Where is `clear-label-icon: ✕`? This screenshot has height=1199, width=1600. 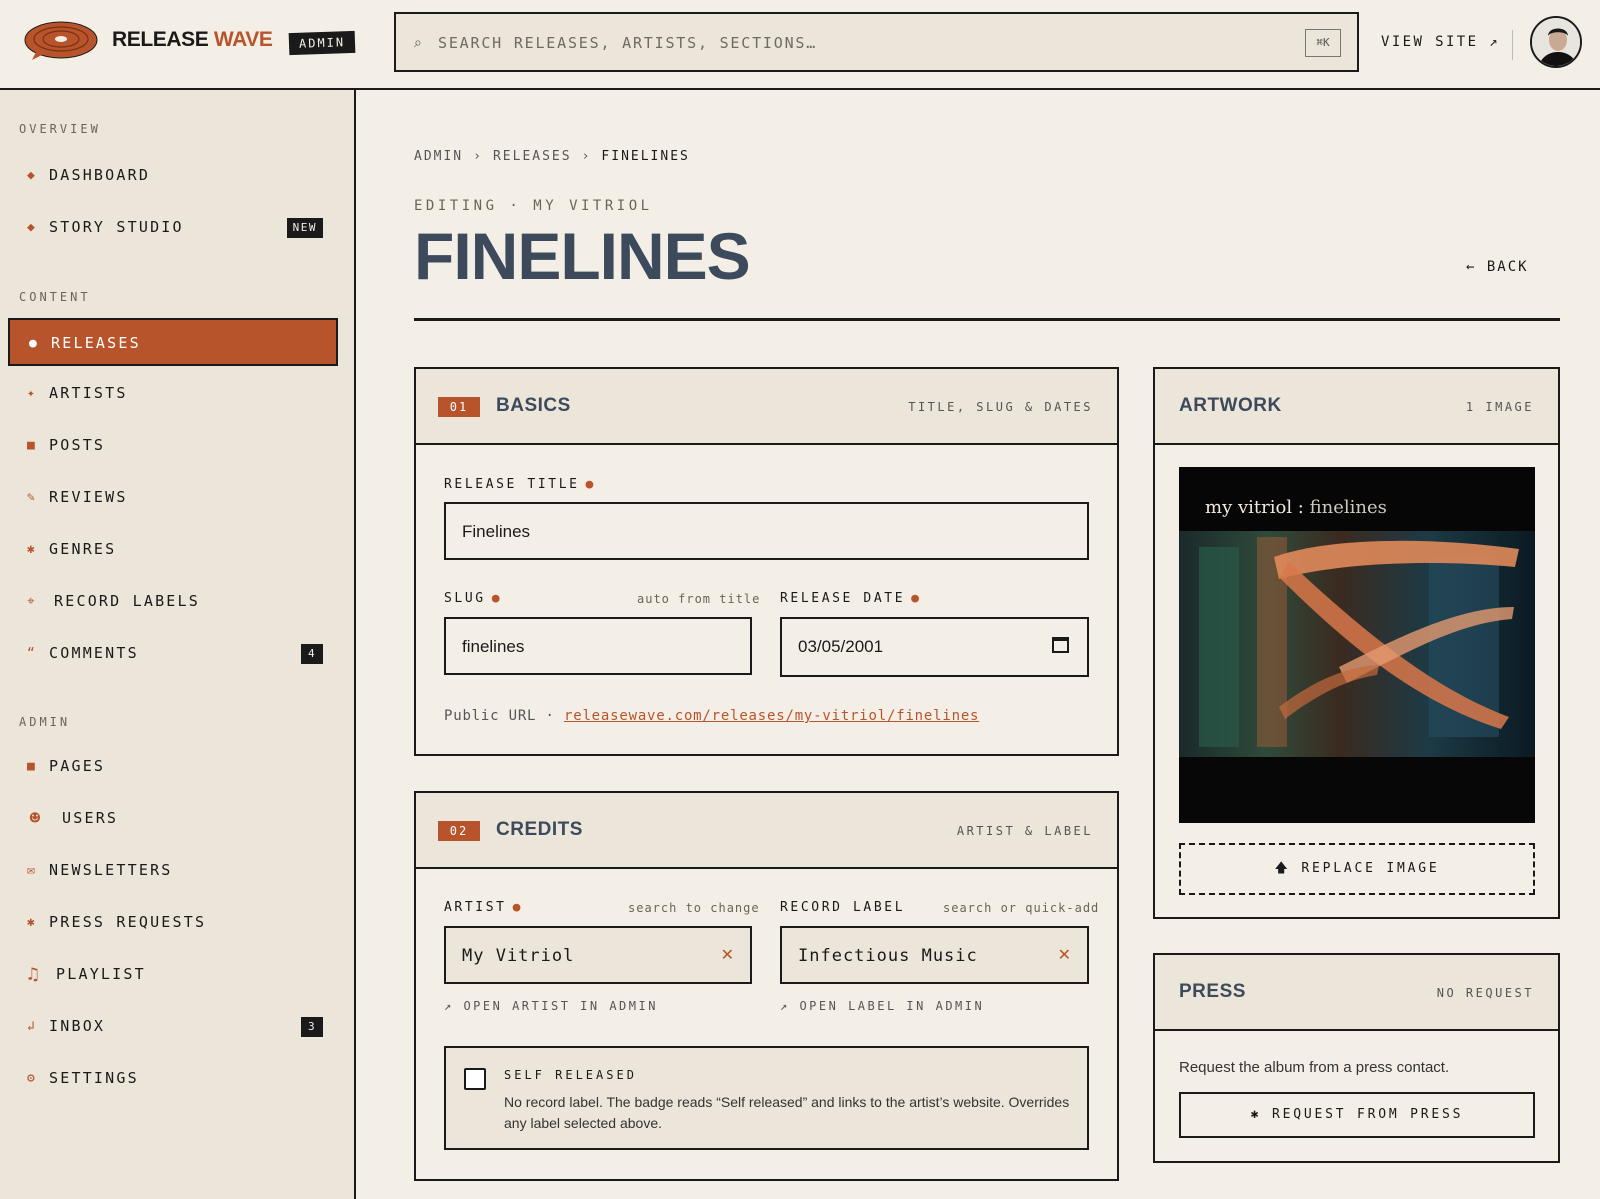
clear-label-icon: ✕ is located at coordinates (1064, 955).